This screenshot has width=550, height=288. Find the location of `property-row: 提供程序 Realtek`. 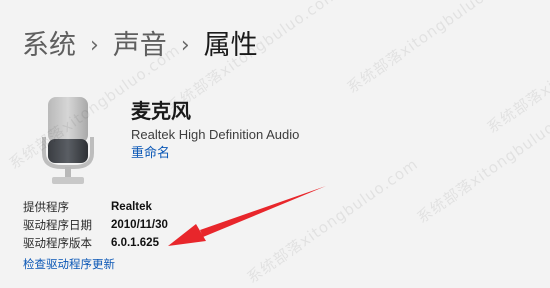

property-row: 提供程序 Realtek is located at coordinates (95, 207).